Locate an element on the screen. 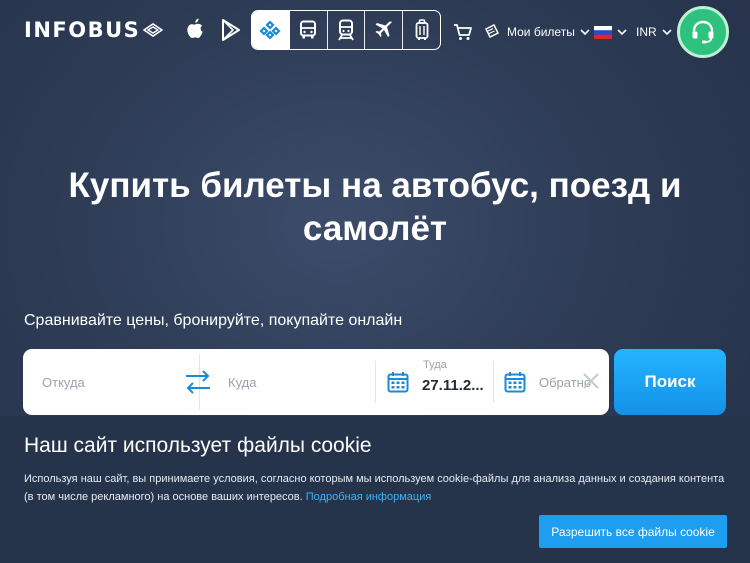  transport-bus-button is located at coordinates (309, 30).